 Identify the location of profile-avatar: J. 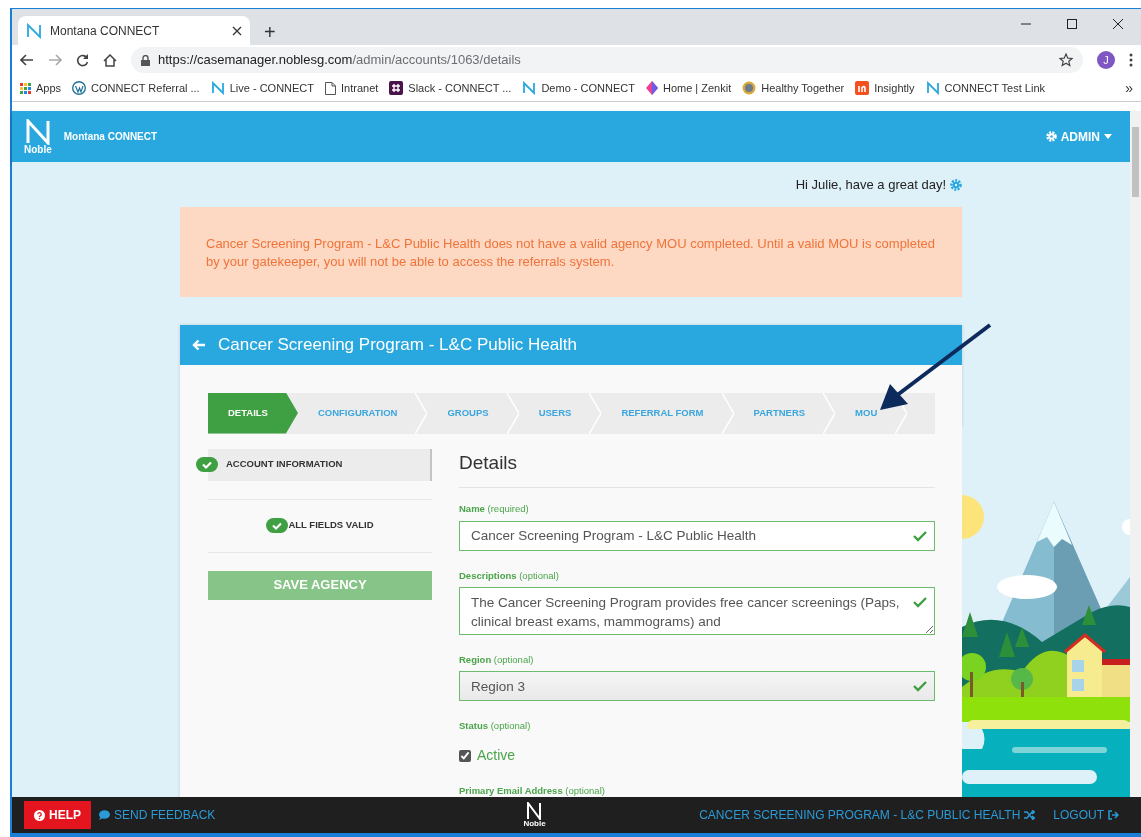
(1106, 60).